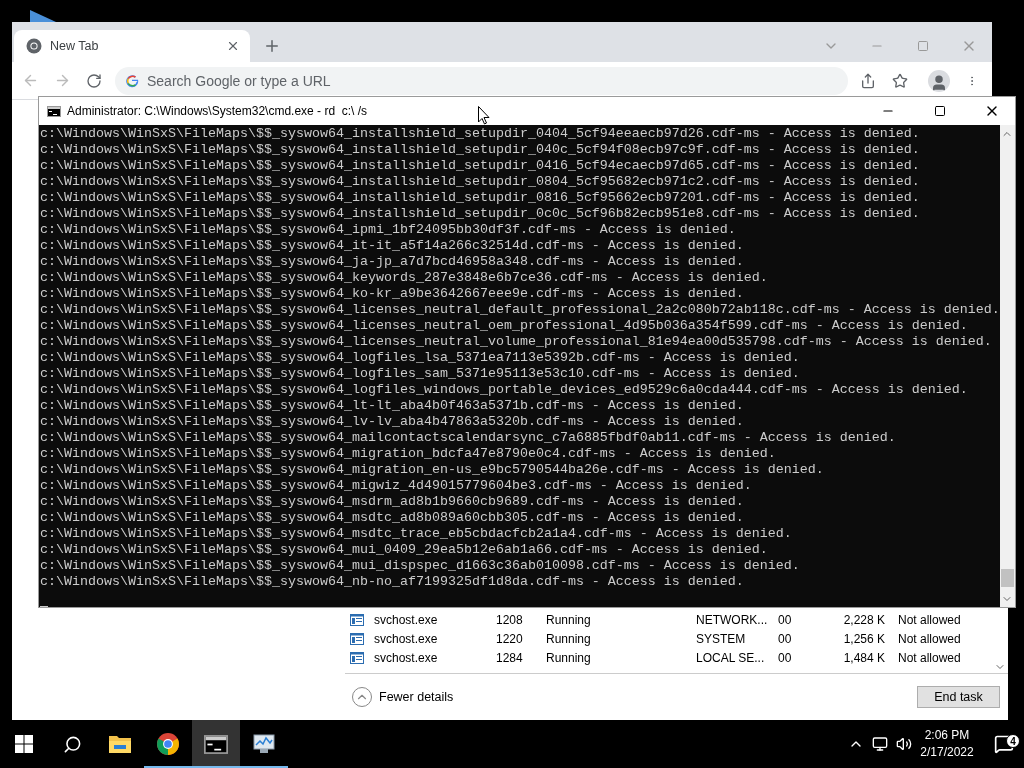  I want to click on console-line: c:\Windows\WinSxS\FileMaps\$$_syswow64_migration_bdcfa47e8790e0c4.cdf-ms - Access is denied., so click(408, 454).